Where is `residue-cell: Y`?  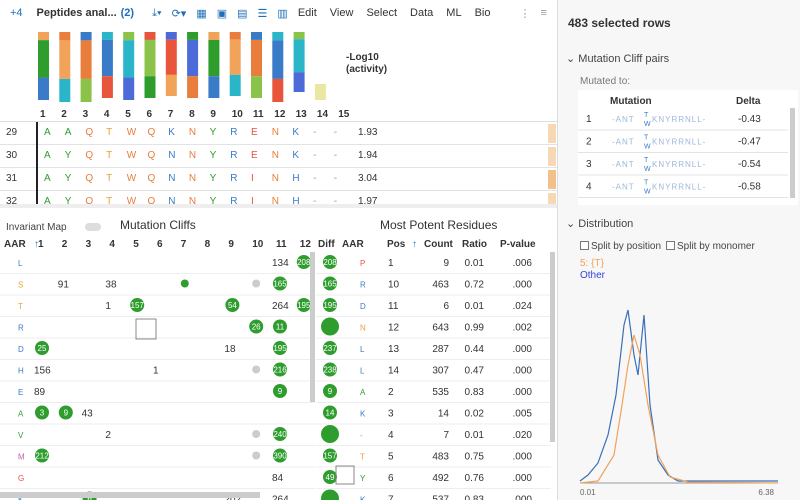
residue-cell: Y is located at coordinates (68, 178).